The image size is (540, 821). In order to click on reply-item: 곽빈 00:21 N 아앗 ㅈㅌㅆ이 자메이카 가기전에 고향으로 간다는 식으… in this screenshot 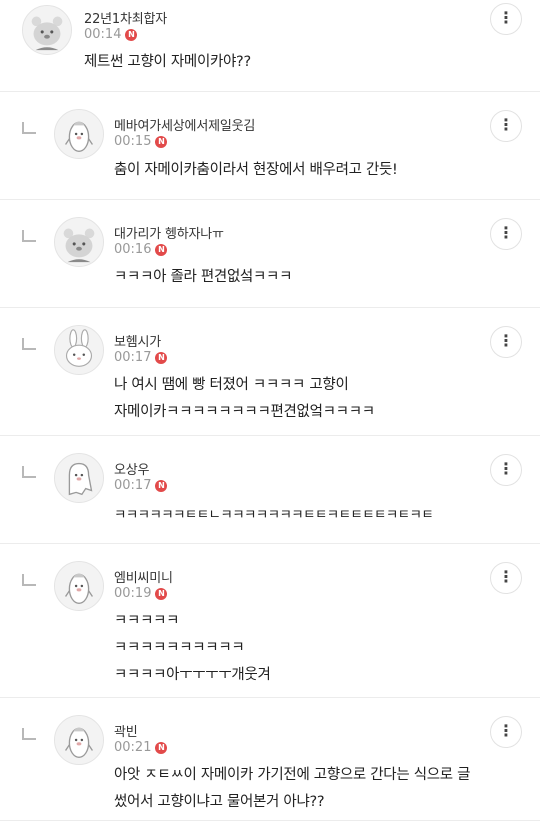, I will do `click(270, 759)`.